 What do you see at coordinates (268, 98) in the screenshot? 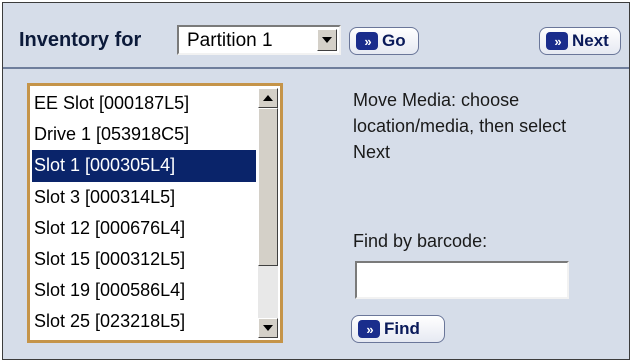
I see `scroll-up-icon` at bounding box center [268, 98].